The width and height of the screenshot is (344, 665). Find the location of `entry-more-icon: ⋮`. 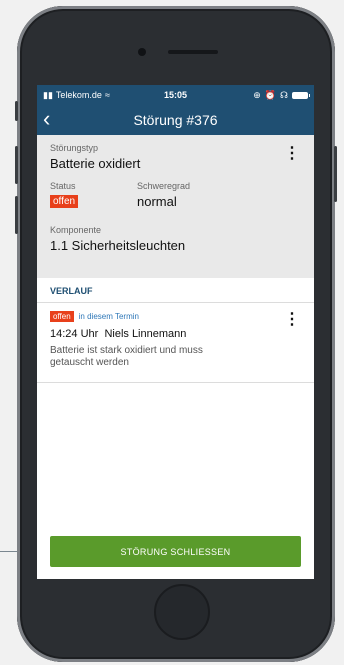

entry-more-icon: ⋮ is located at coordinates (292, 320).